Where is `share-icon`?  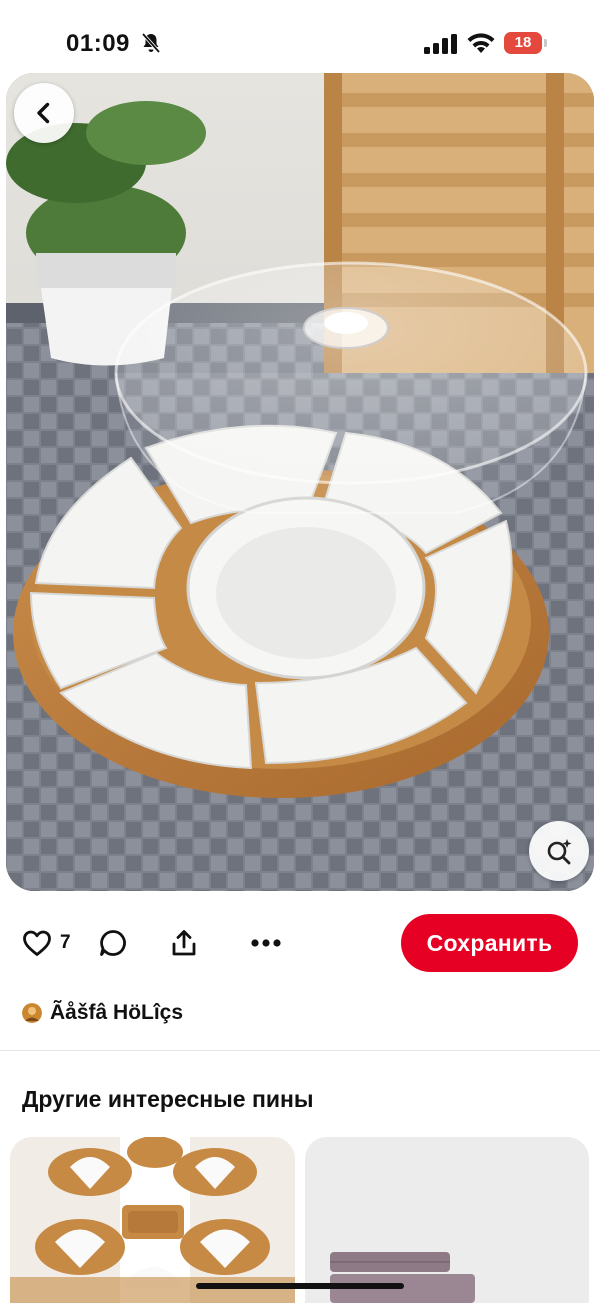
share-icon is located at coordinates (184, 943).